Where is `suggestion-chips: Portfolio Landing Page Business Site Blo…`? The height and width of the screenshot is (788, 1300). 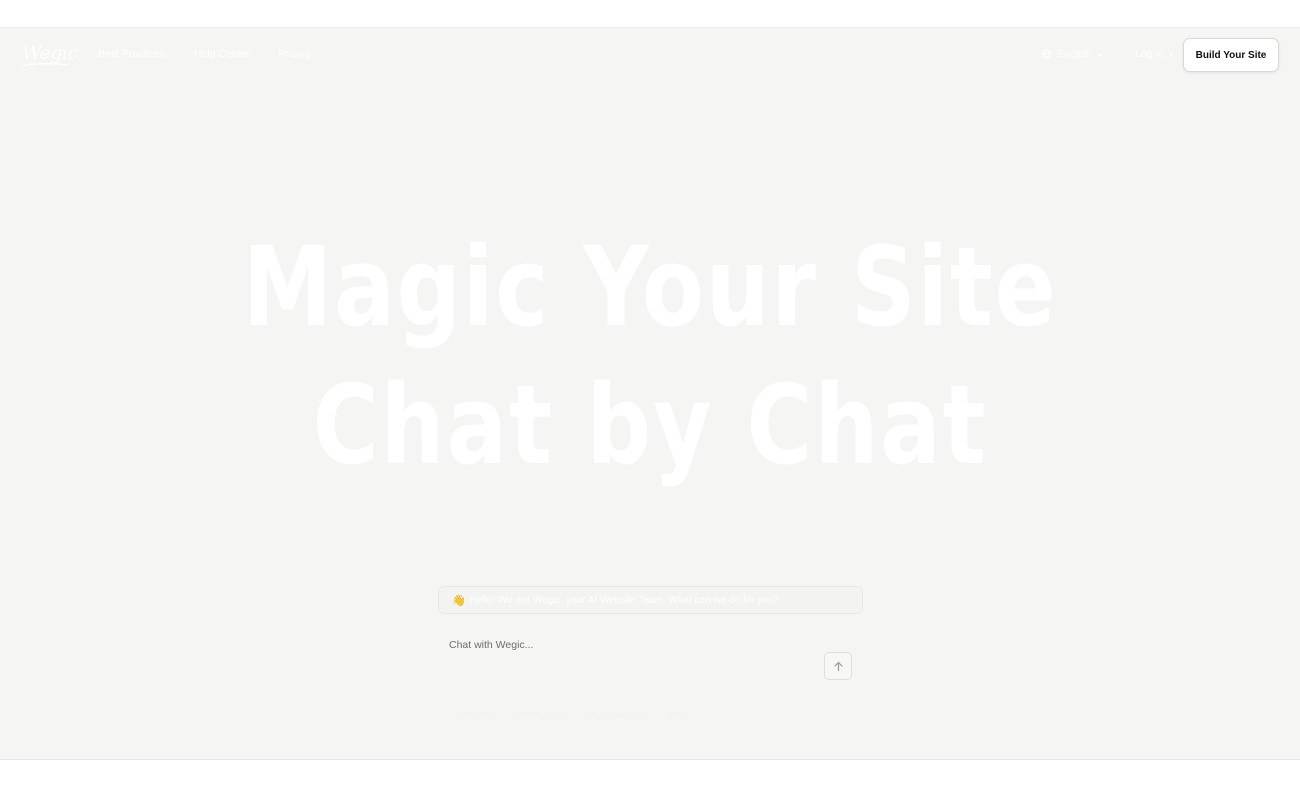
suggestion-chips: Portfolio Landing Page Business Site Blo… is located at coordinates (571, 715).